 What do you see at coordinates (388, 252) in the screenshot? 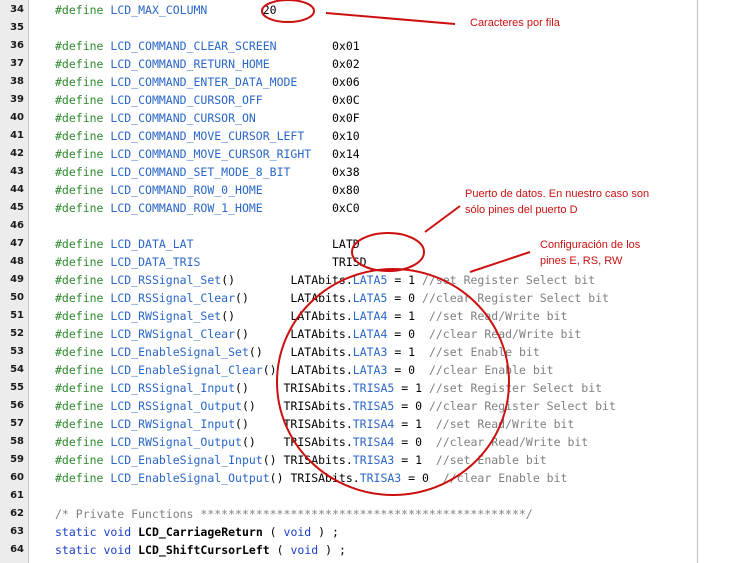
I see `circle-data-port` at bounding box center [388, 252].